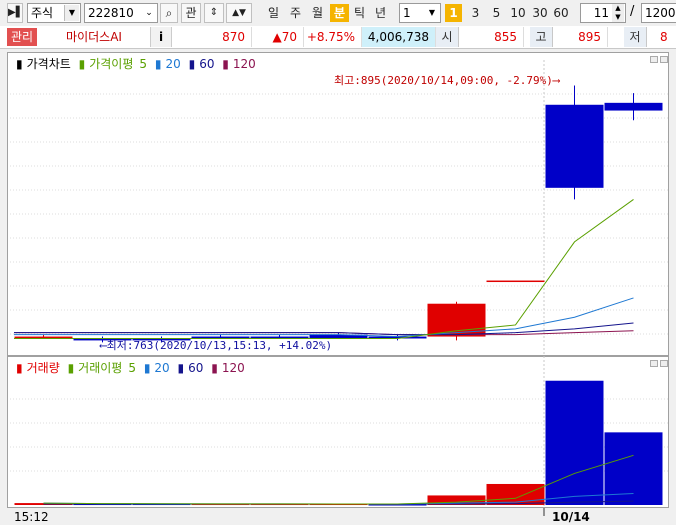 This screenshot has height=525, width=676. I want to click on volume-ma-label: 거래이평, so click(100, 368).